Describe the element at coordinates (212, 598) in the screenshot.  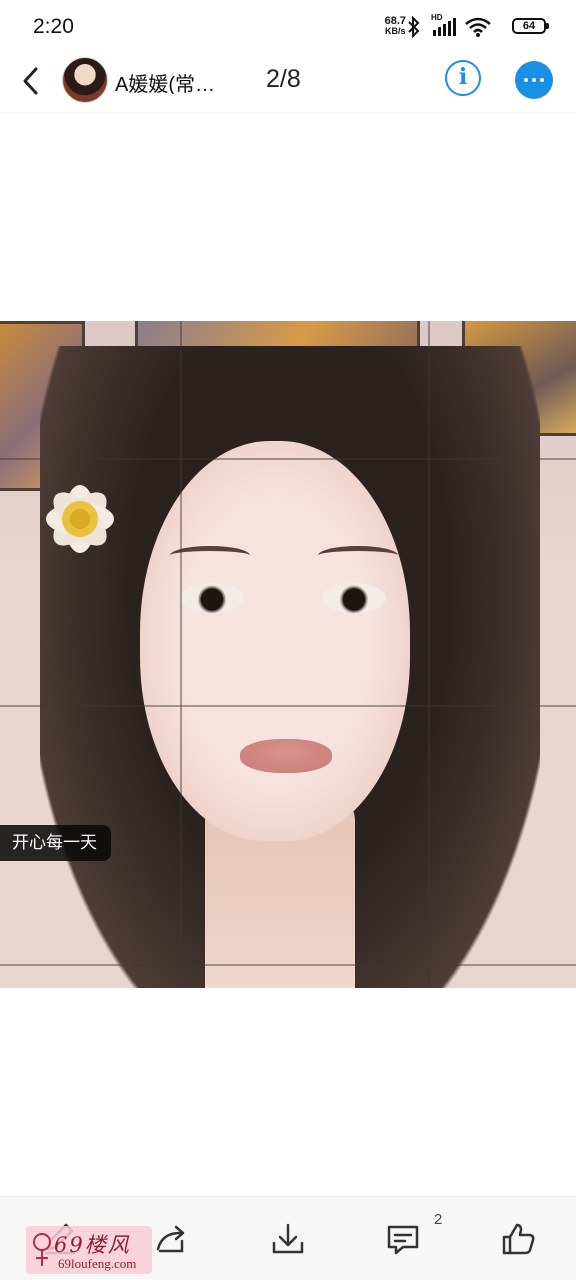
I see `left-eye` at that location.